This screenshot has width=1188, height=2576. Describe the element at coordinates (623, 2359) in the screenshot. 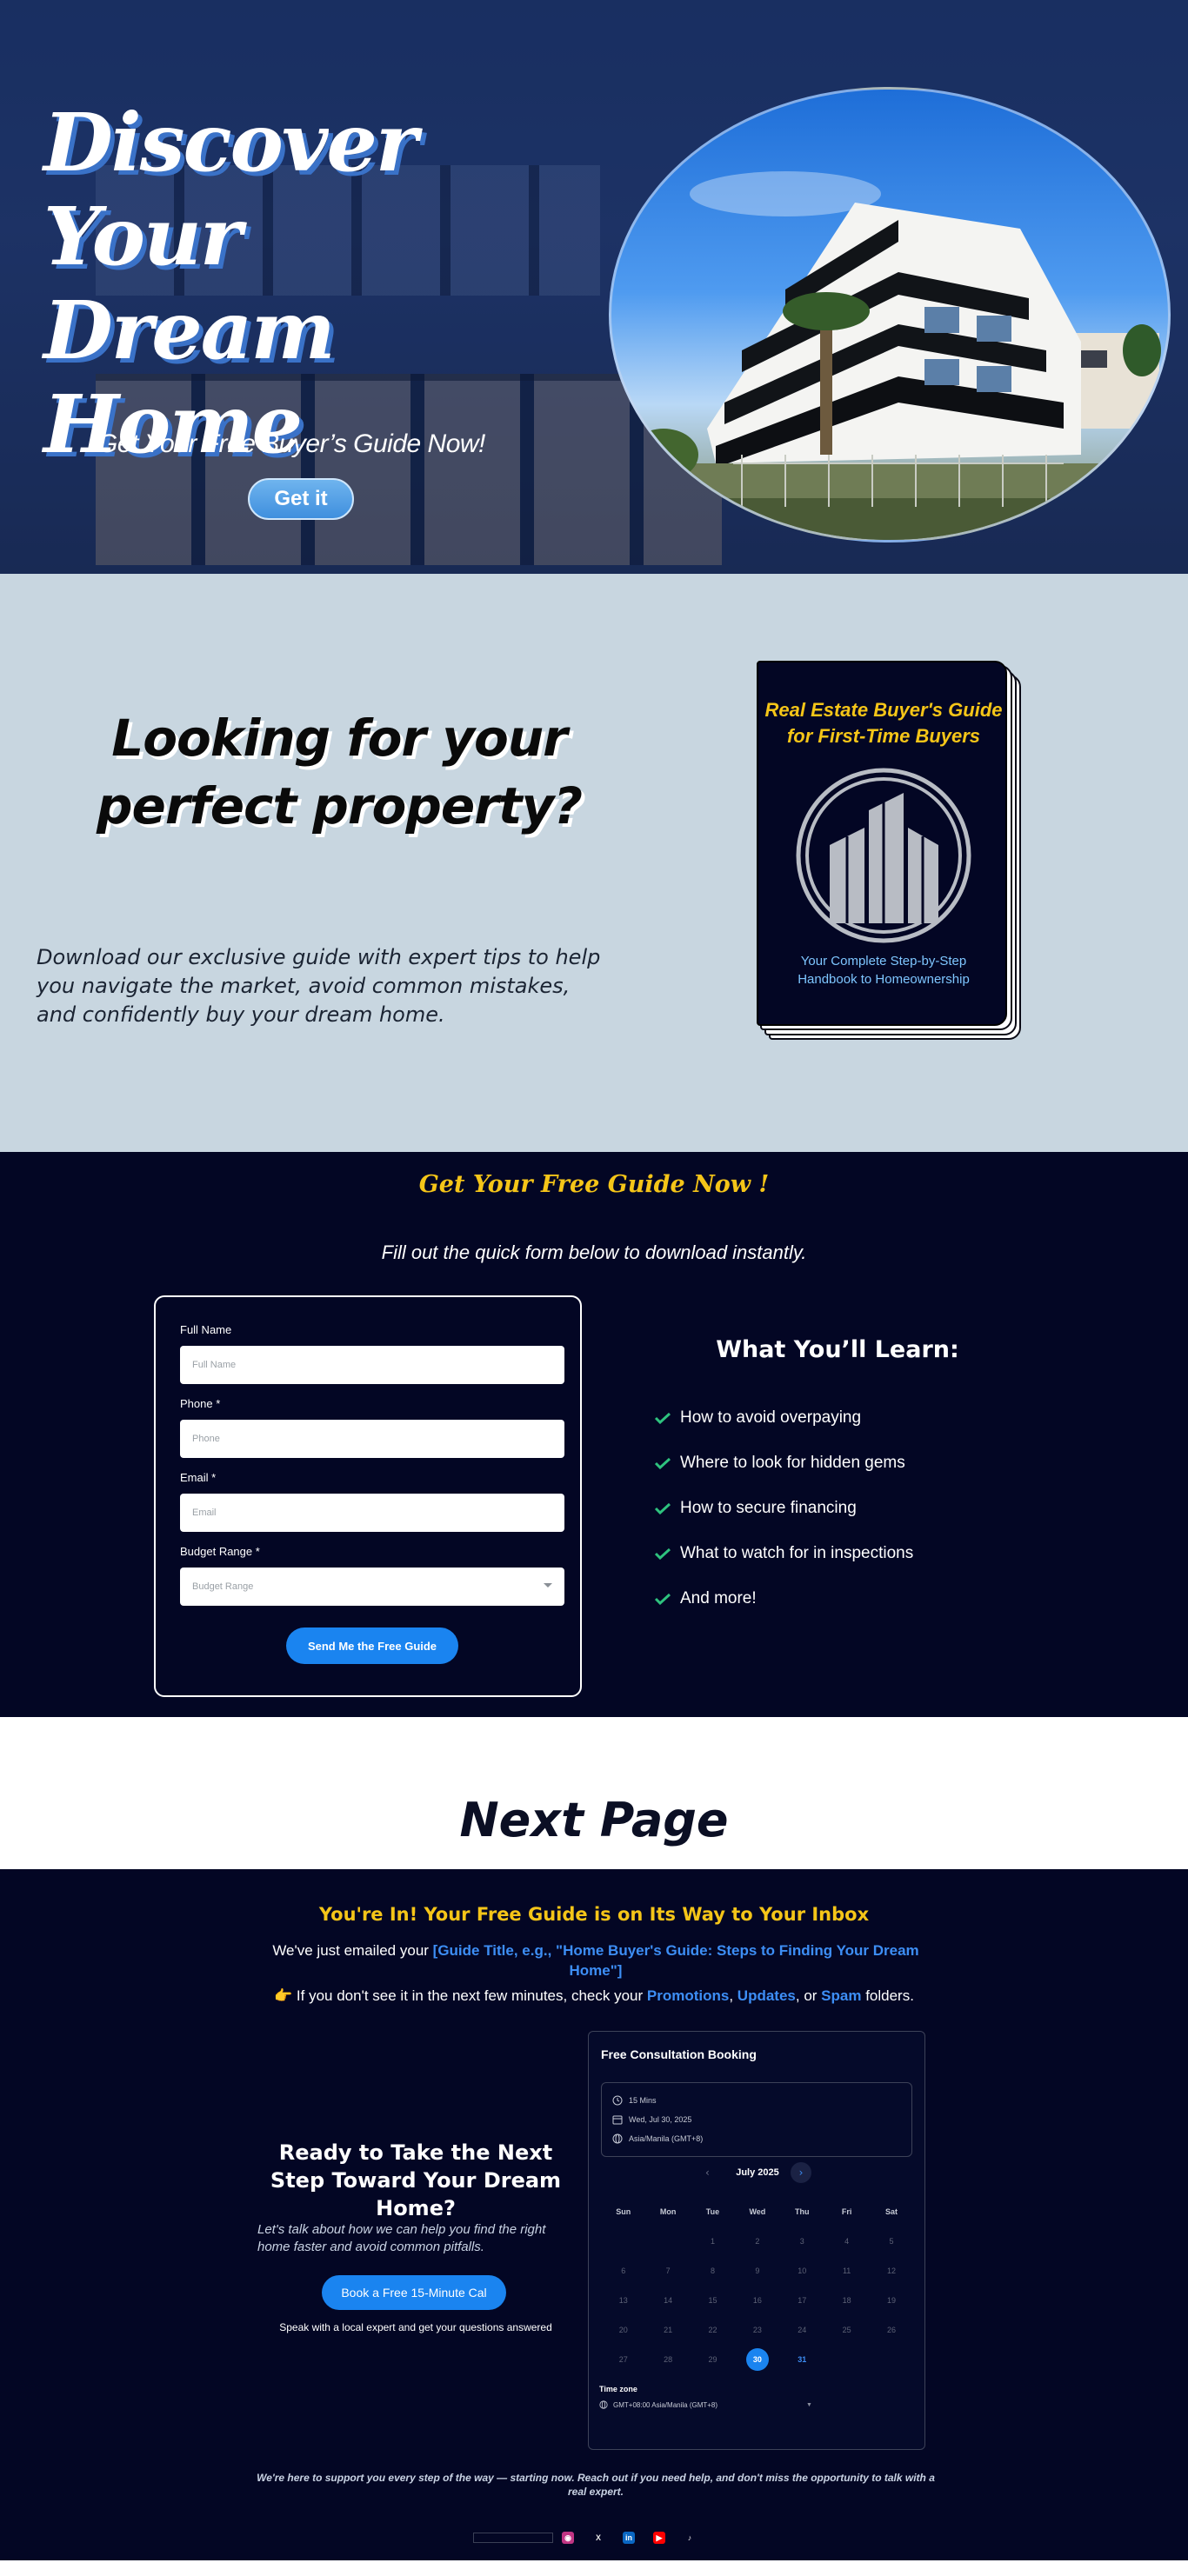

I see `calendar-day: 27` at that location.